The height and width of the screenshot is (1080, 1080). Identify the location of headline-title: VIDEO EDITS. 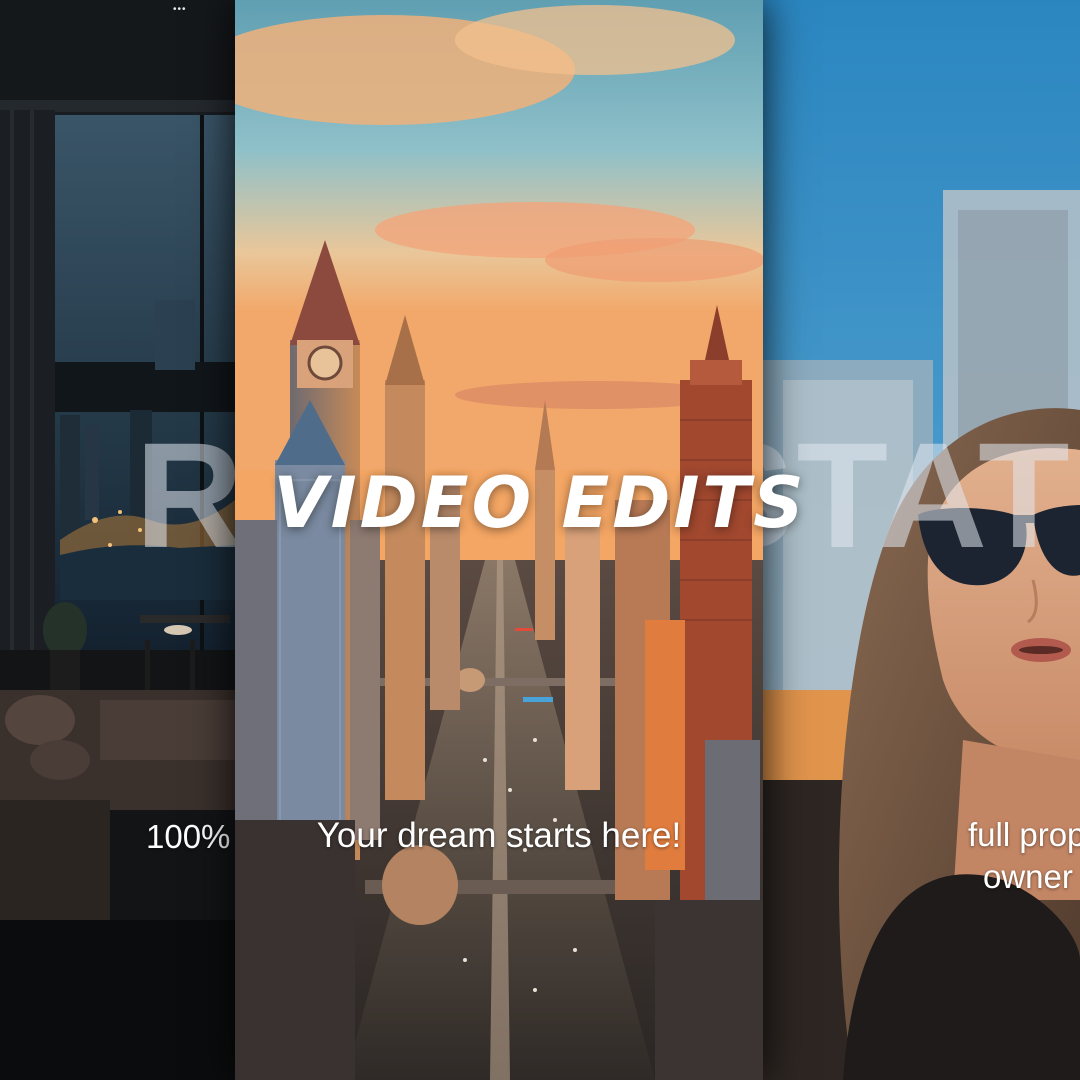
(540, 503).